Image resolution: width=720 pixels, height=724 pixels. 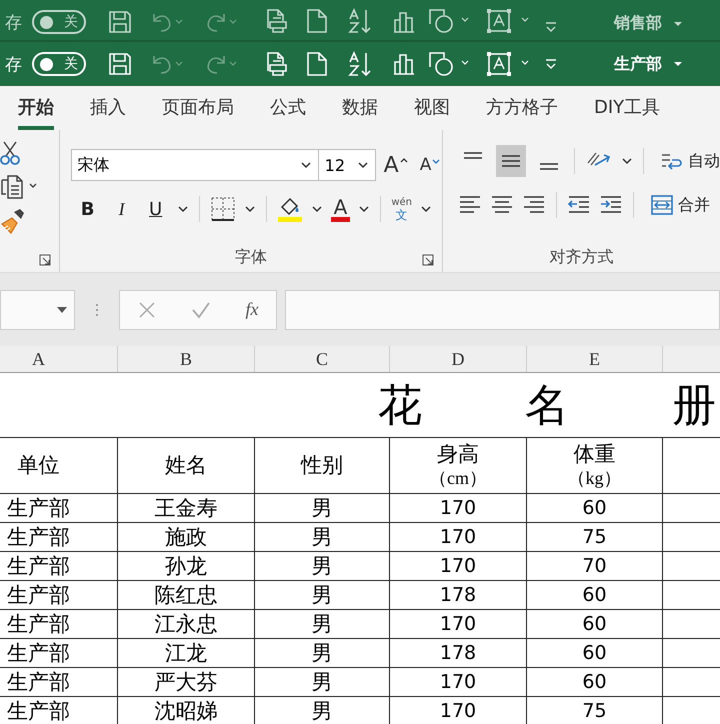 I want to click on ribbon-tab: 方方格子, so click(x=522, y=108).